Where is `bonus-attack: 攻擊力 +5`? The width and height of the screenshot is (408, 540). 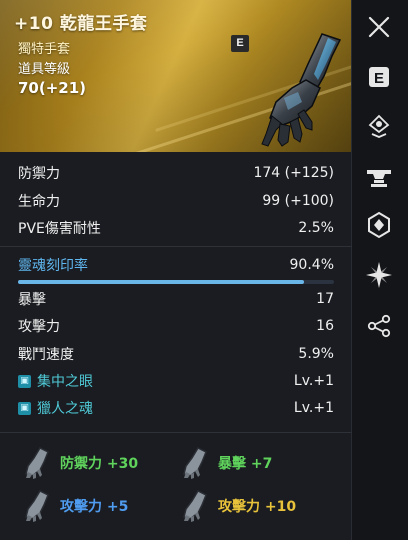 bonus-attack: 攻擊力 +5 is located at coordinates (74, 506).